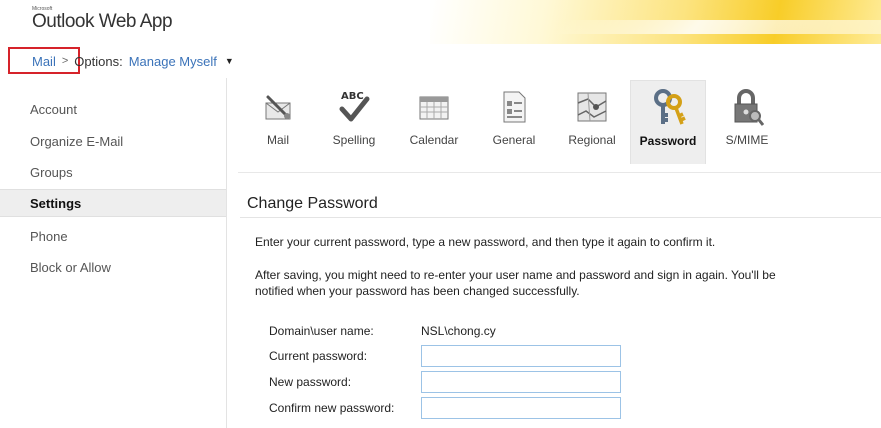 The image size is (881, 428). What do you see at coordinates (113, 267) in the screenshot?
I see `sidebar-item-block-or-allow: Block or Allow` at bounding box center [113, 267].